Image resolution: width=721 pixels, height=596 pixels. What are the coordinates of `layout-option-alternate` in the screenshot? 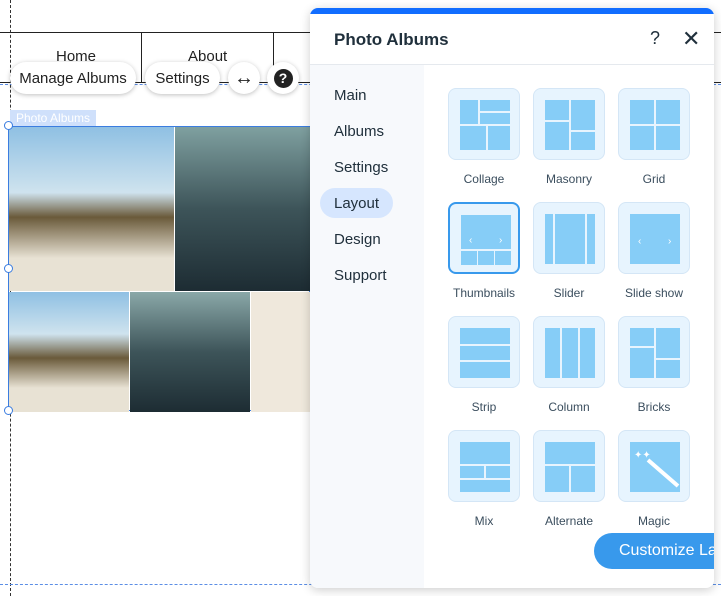 It's located at (569, 466).